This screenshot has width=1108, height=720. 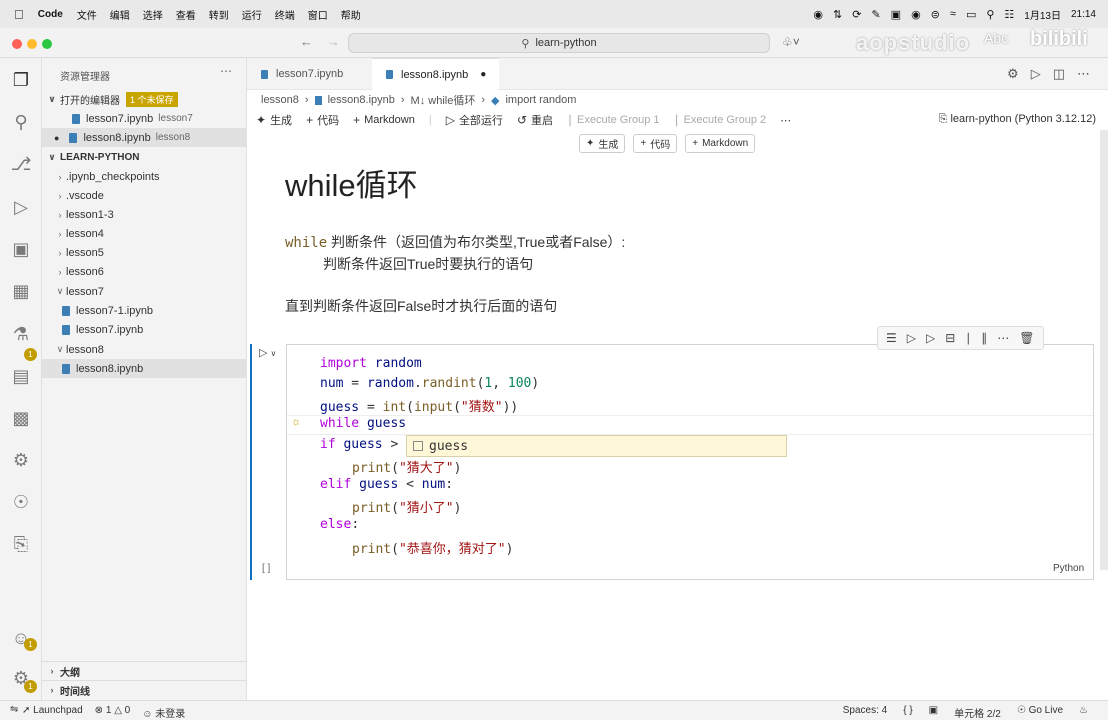 I want to click on forward-arrow-icon: →, so click(x=333, y=41).